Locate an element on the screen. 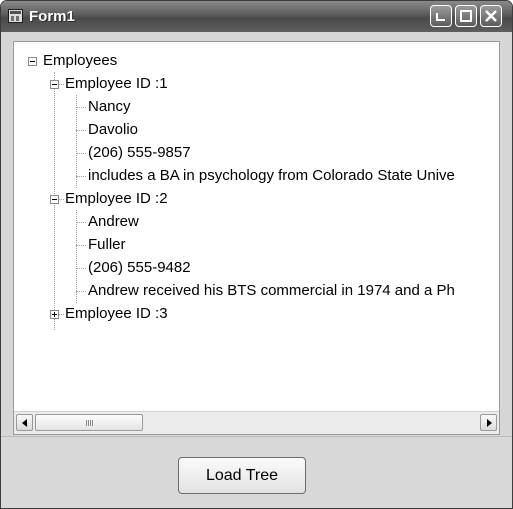 This screenshot has height=509, width=513. arrow-right-icon is located at coordinates (489, 422).